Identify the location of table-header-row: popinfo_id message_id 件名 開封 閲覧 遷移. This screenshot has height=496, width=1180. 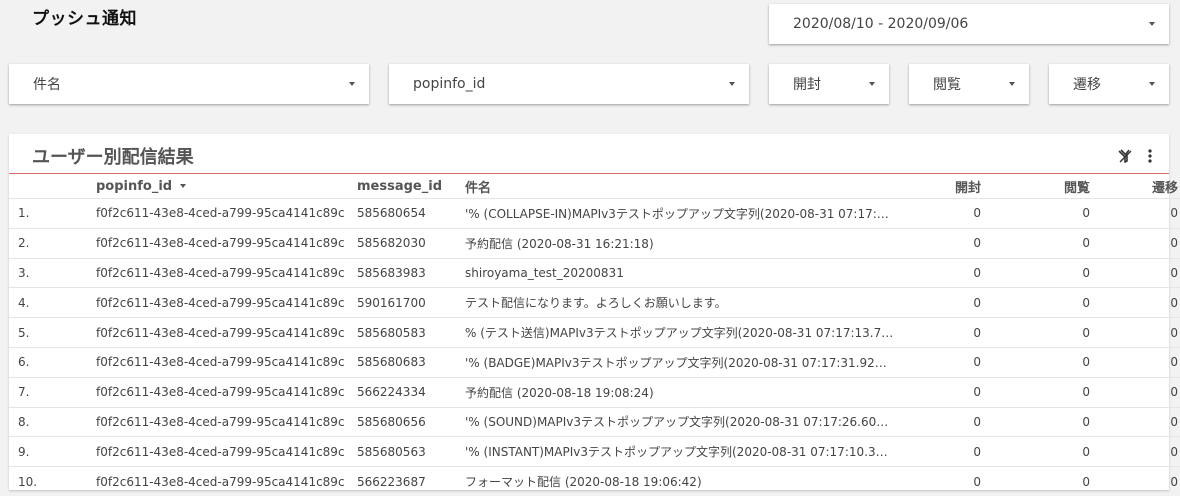
(594, 186).